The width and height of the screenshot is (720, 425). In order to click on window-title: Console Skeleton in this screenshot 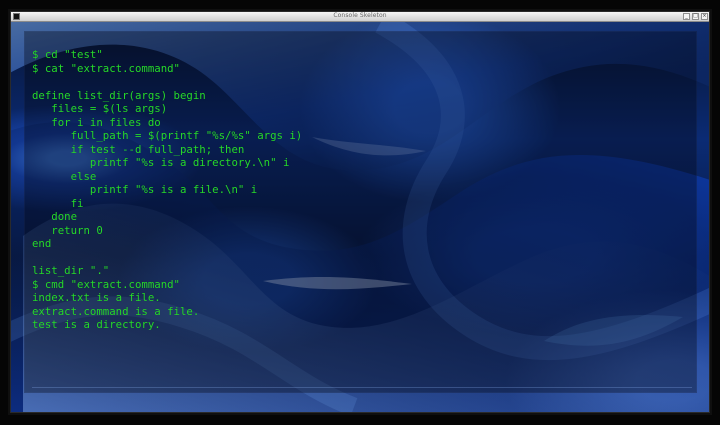, I will do `click(360, 15)`.